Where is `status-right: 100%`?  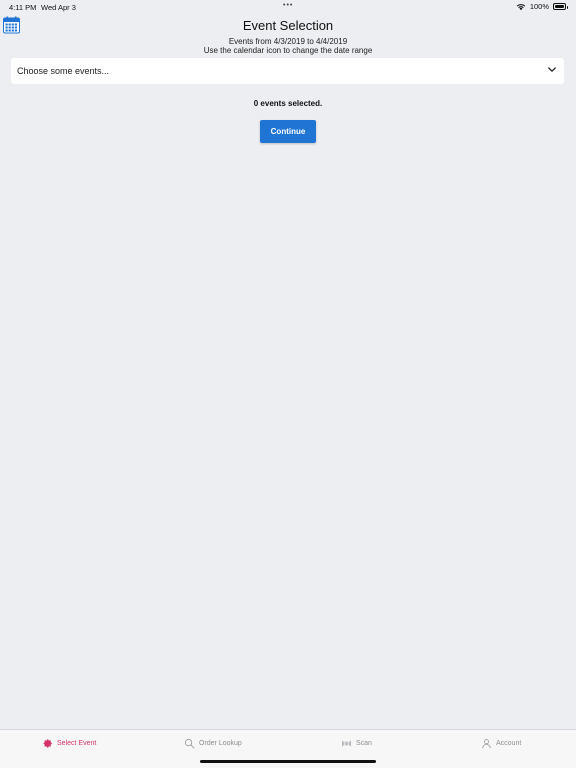 status-right: 100% is located at coordinates (542, 6).